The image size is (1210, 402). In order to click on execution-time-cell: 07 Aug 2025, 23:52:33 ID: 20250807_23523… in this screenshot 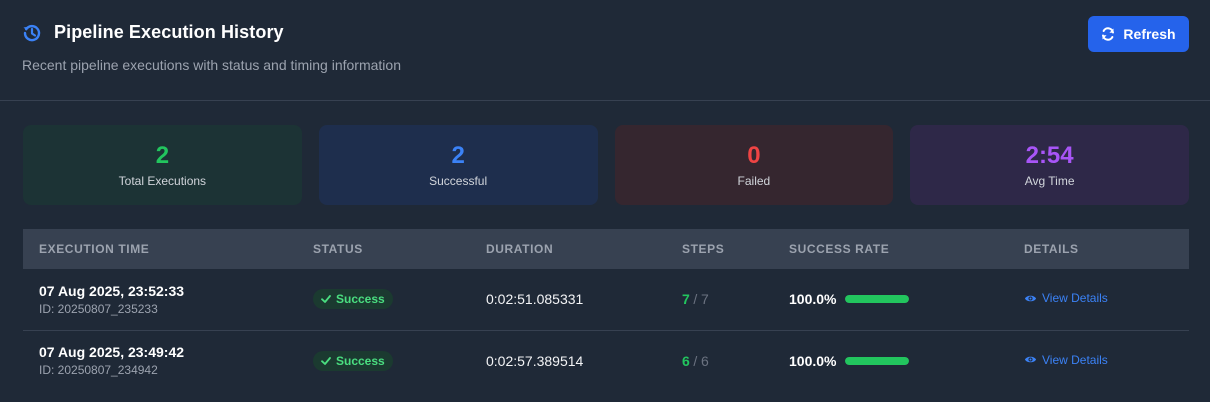, I will do `click(160, 299)`.